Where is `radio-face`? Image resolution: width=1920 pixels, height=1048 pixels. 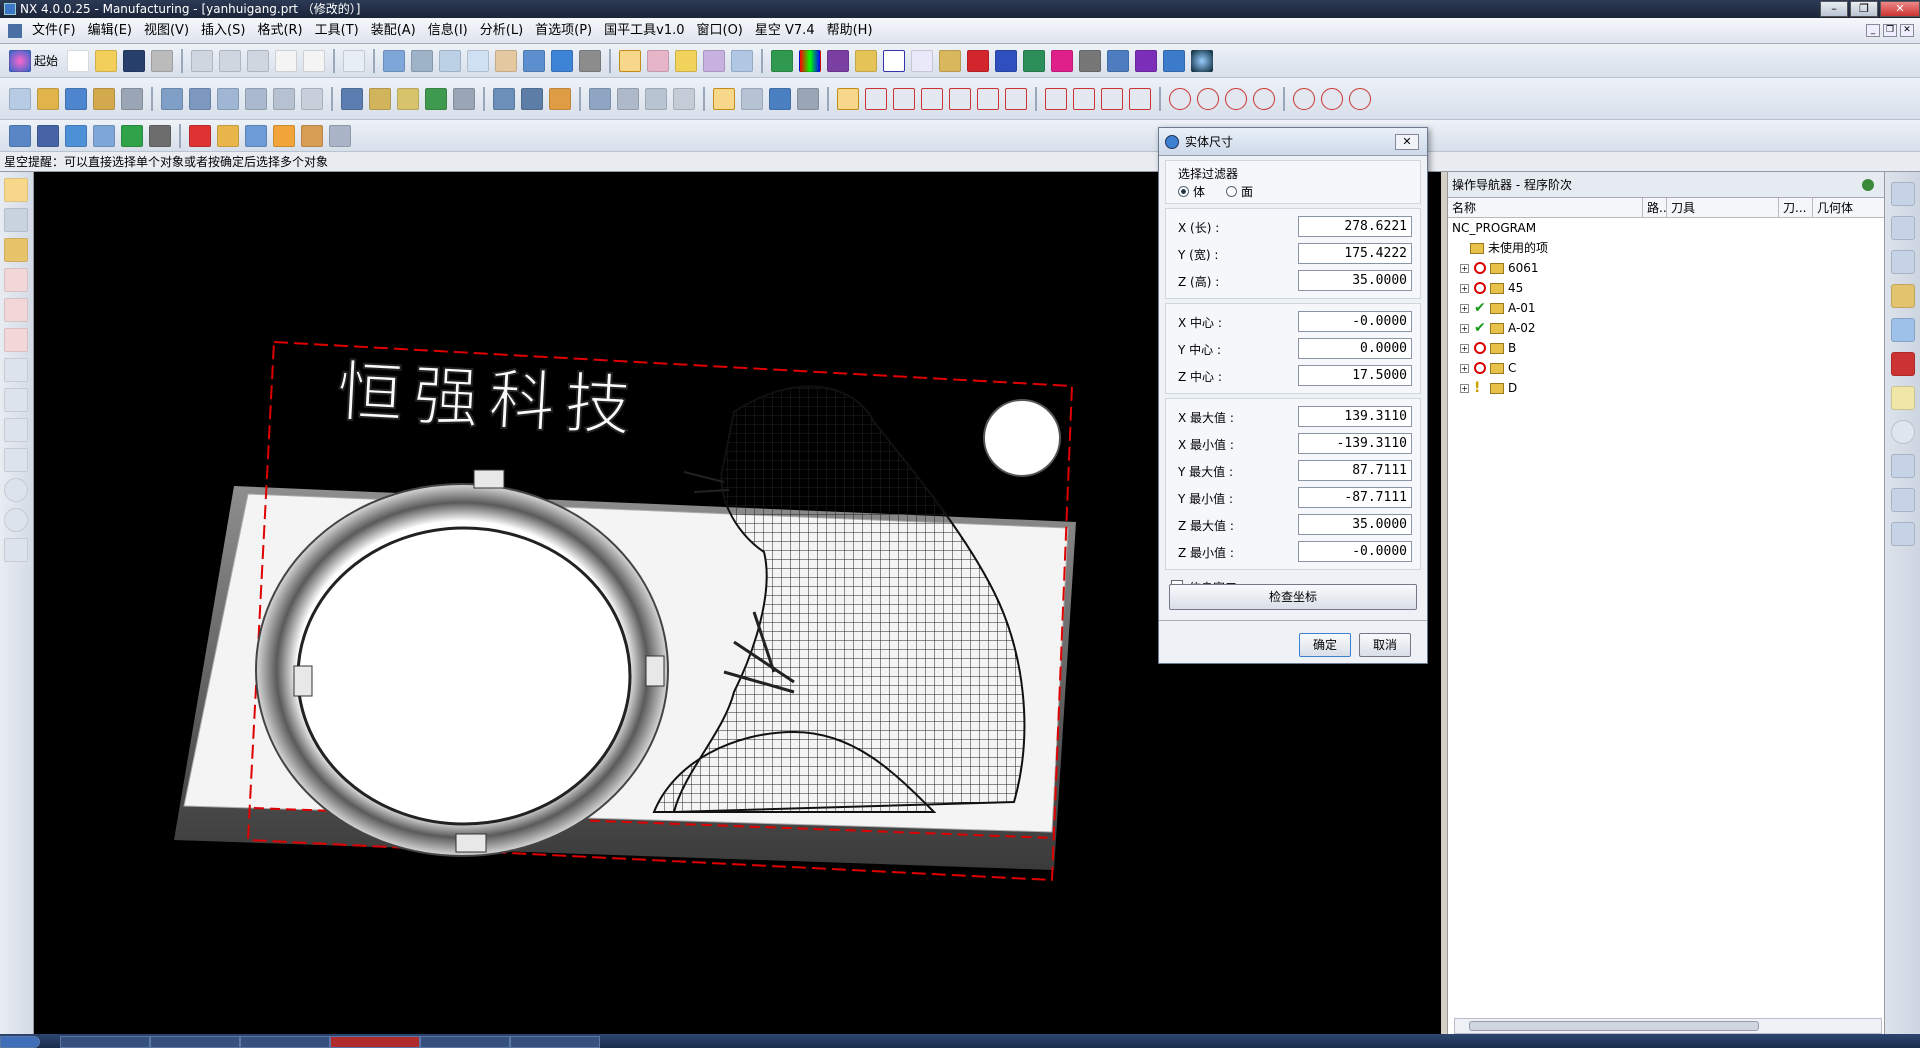 radio-face is located at coordinates (1231, 191).